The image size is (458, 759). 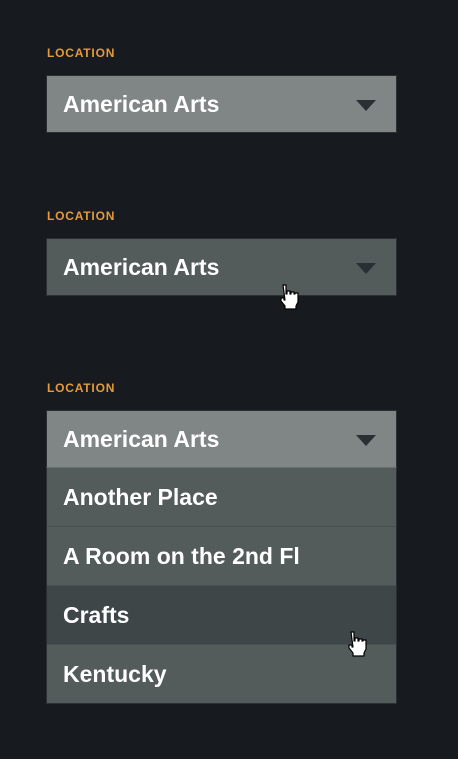 What do you see at coordinates (221, 104) in the screenshot?
I see `location-select-default: American Arts` at bounding box center [221, 104].